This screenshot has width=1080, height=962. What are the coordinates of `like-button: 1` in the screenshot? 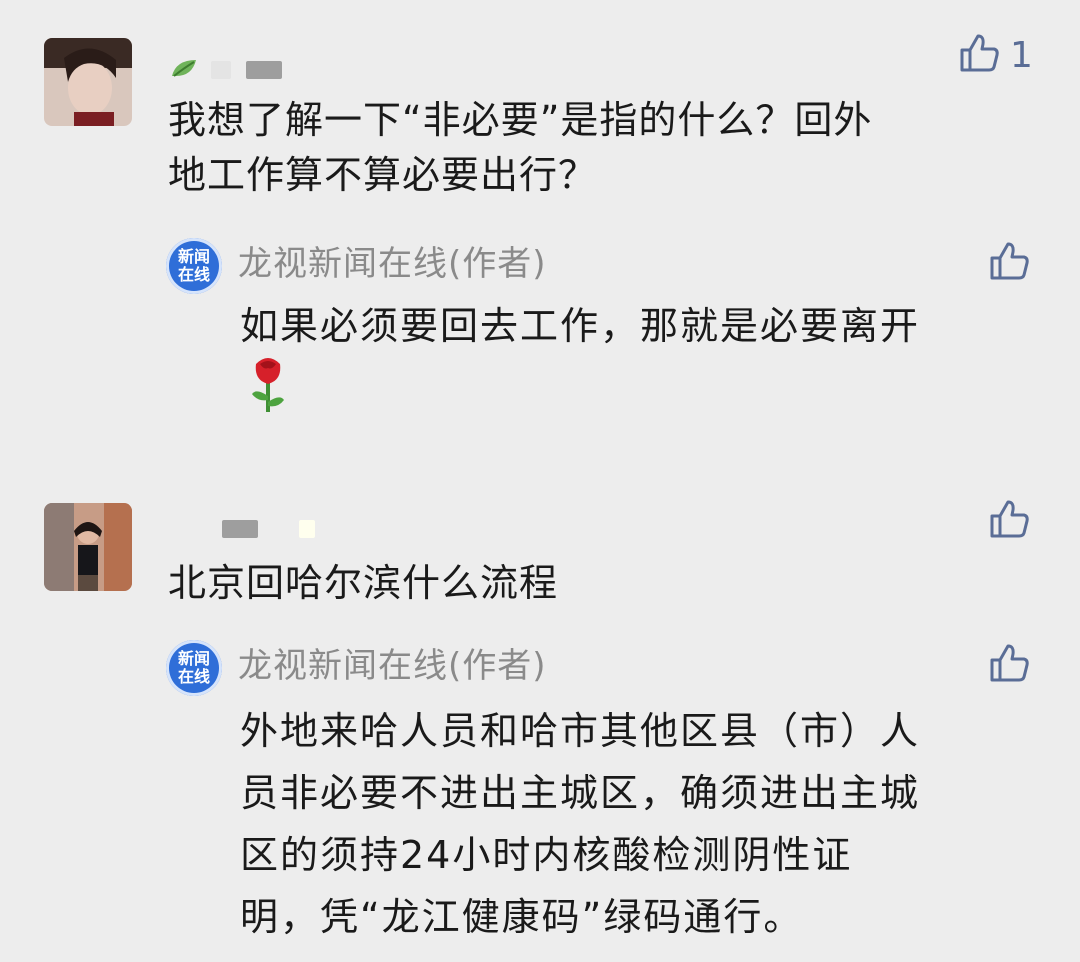 It's located at (995, 55).